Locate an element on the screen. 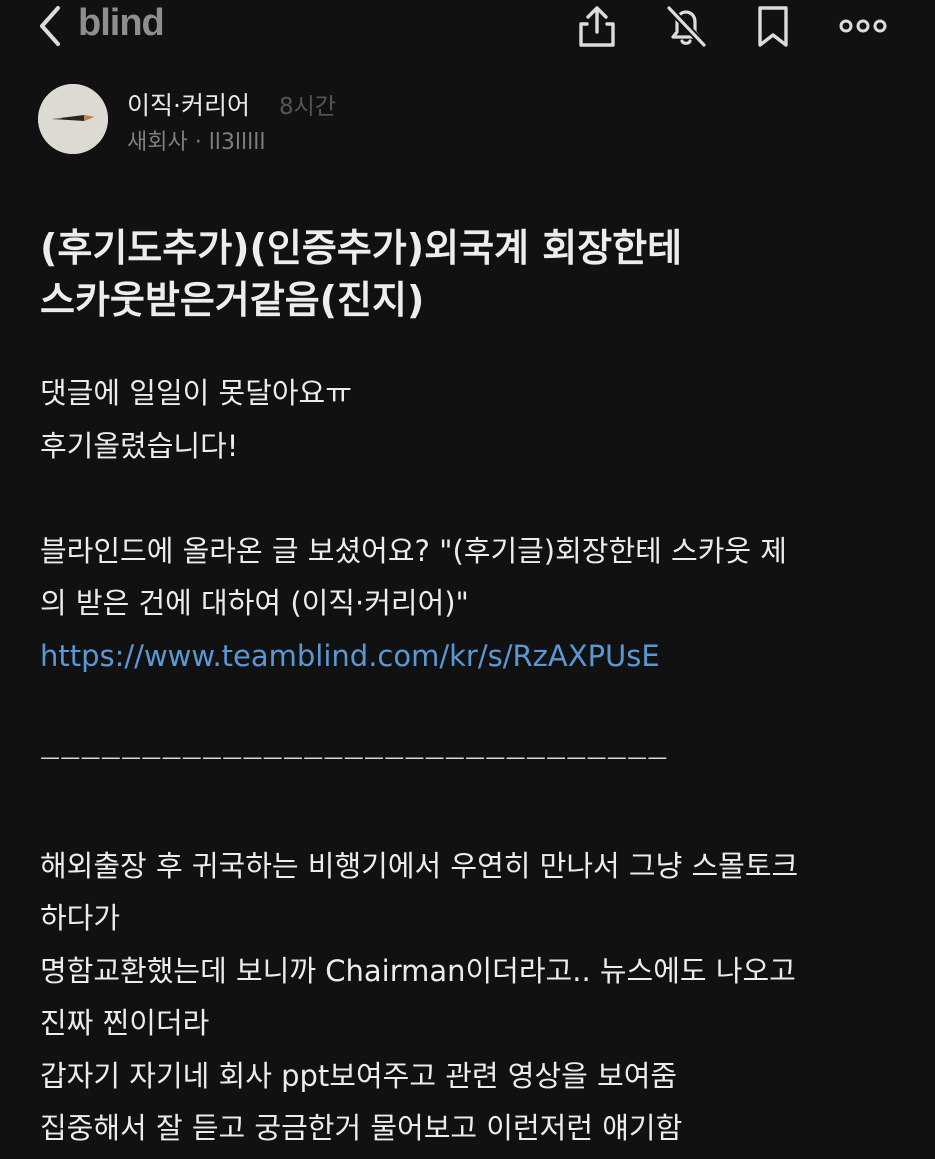 The width and height of the screenshot is (935, 1159). body-line: 블라인드에 올라온 글 보셨어요? "(후기글)회장한테 스카웃 제 is located at coordinates (413, 550).